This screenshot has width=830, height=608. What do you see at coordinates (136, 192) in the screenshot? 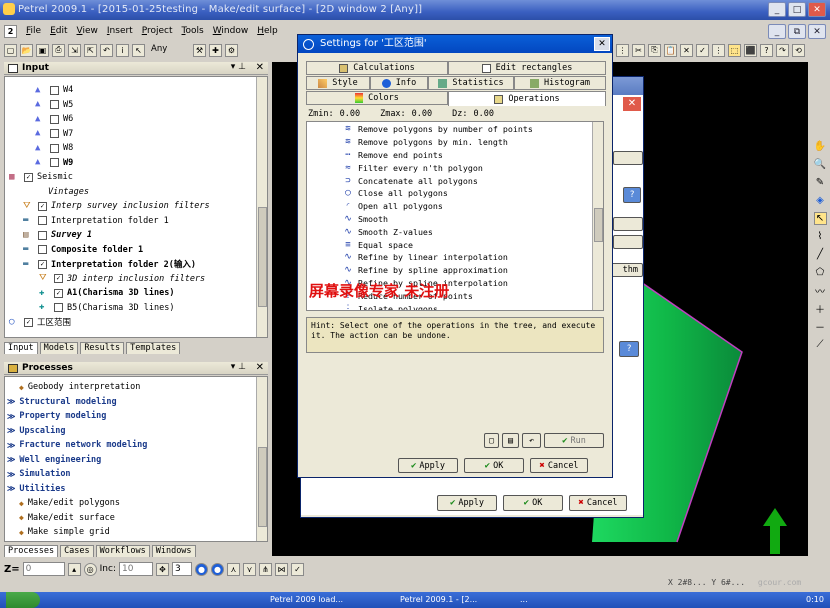
I see `input-tree-row: Vintages` at bounding box center [136, 192].